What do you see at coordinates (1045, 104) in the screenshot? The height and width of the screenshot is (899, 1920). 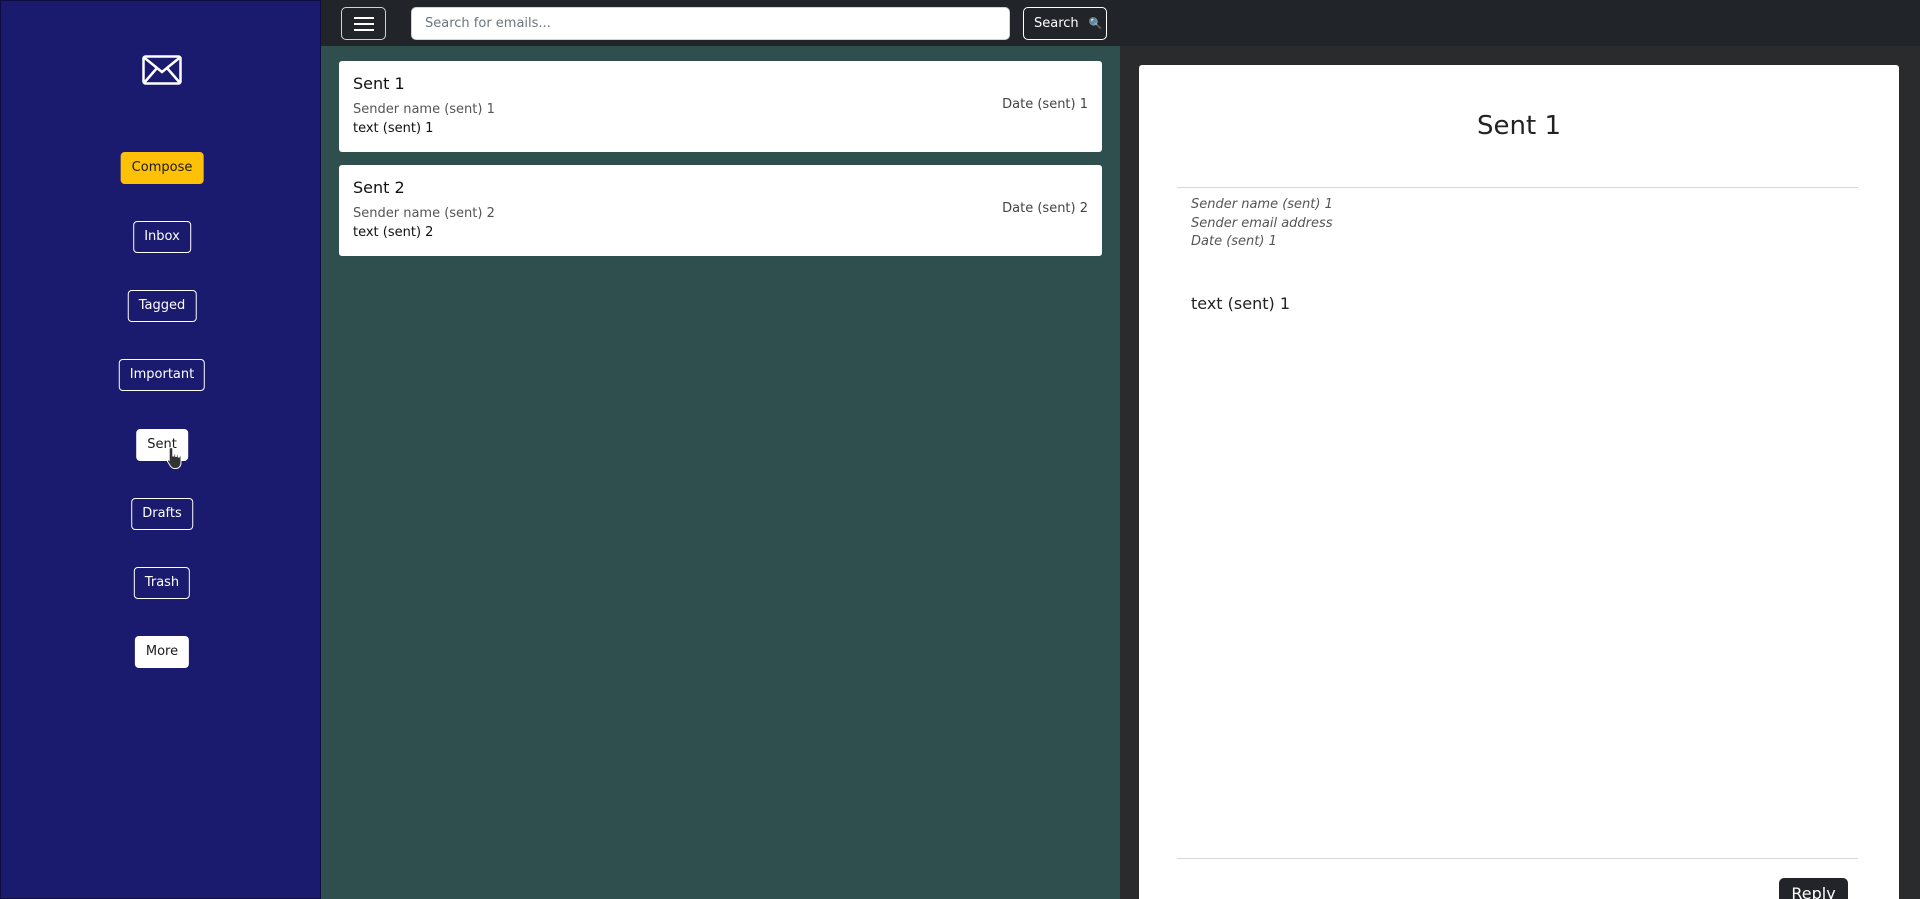 I see `email-date: Date (sent) 1` at bounding box center [1045, 104].